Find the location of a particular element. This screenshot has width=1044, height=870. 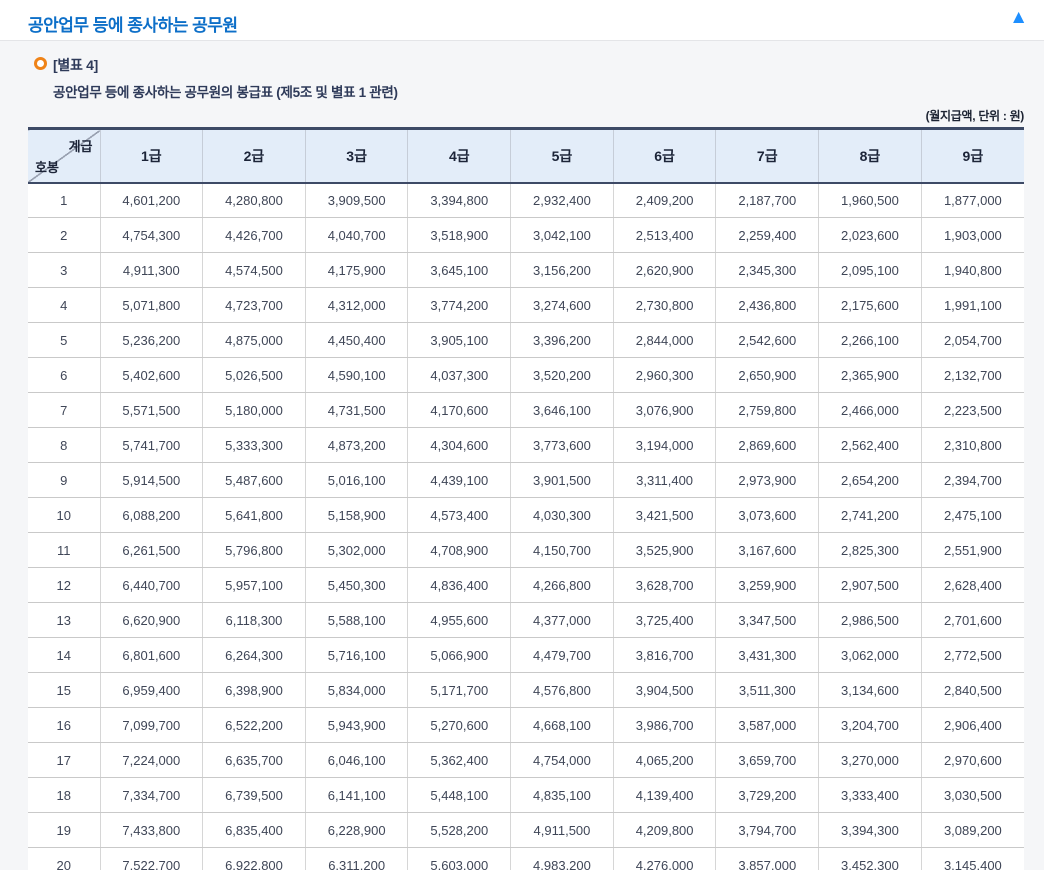

title-bar: 공안업무 등에 종사하는 공무원 ▲ is located at coordinates (522, 20).